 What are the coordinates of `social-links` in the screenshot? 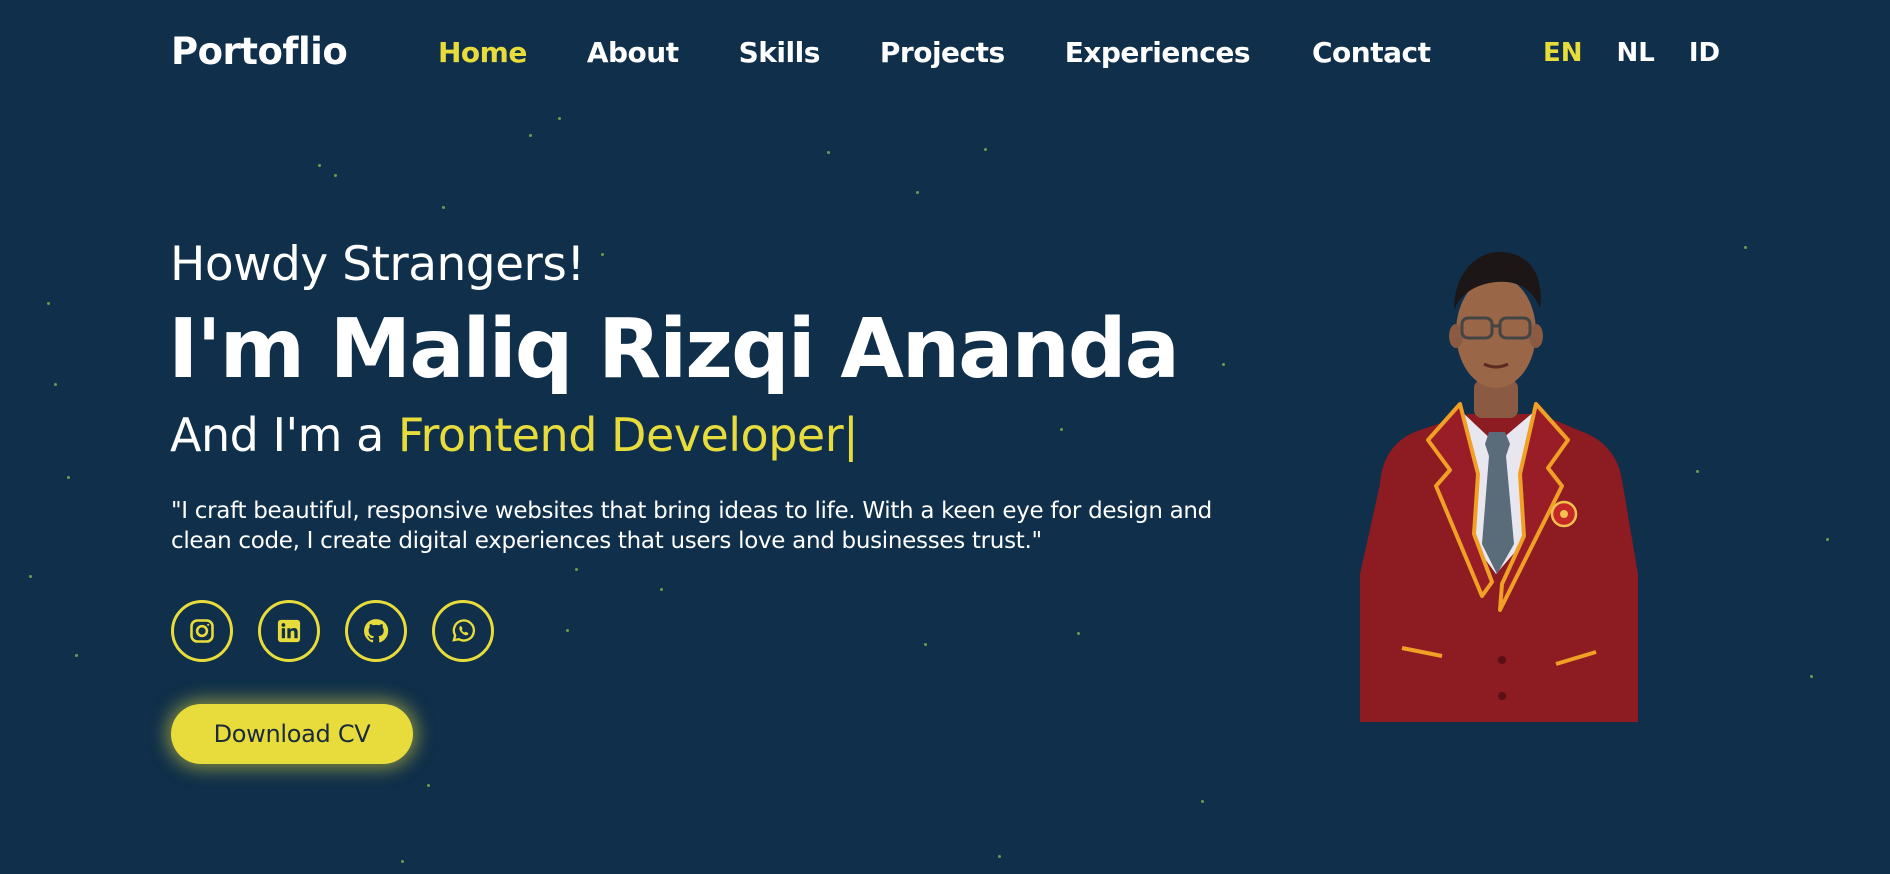 It's located at (332, 631).